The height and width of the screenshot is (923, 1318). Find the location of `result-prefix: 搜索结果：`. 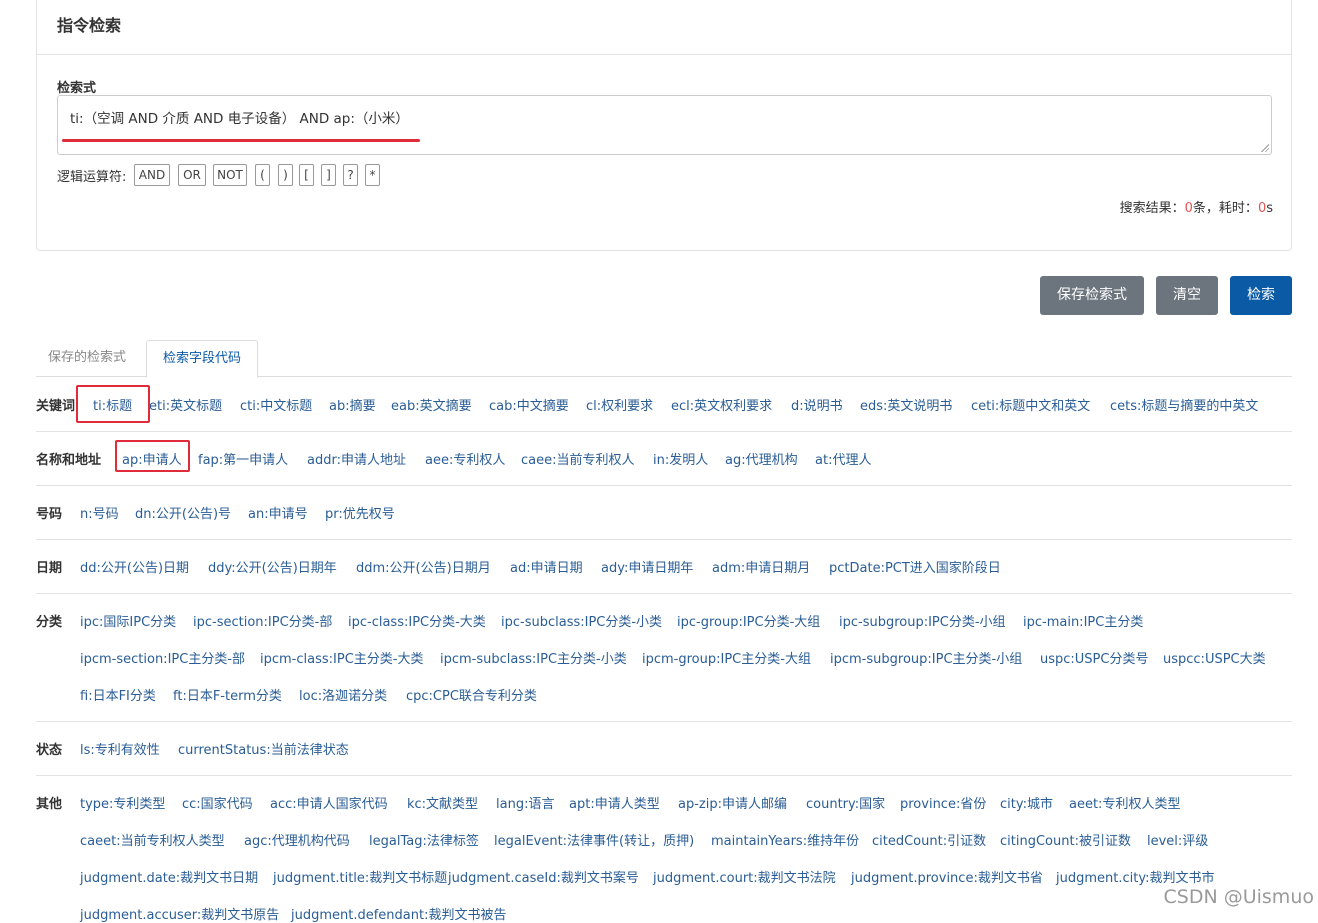

result-prefix: 搜索结果： is located at coordinates (1152, 208).